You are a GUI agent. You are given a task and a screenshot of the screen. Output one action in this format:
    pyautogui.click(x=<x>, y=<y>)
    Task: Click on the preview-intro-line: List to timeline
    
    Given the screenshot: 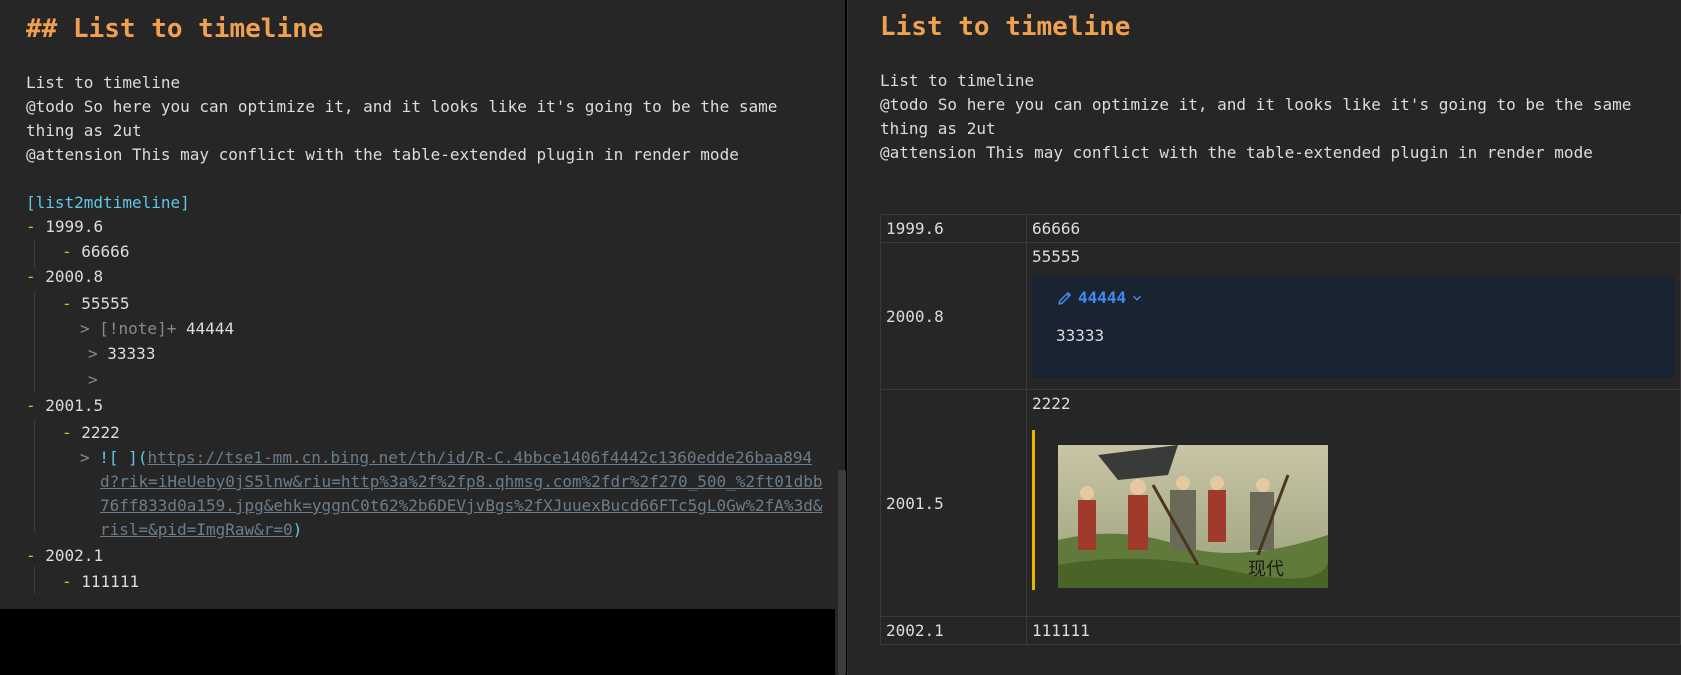 What is the action you would take?
    pyautogui.click(x=957, y=80)
    